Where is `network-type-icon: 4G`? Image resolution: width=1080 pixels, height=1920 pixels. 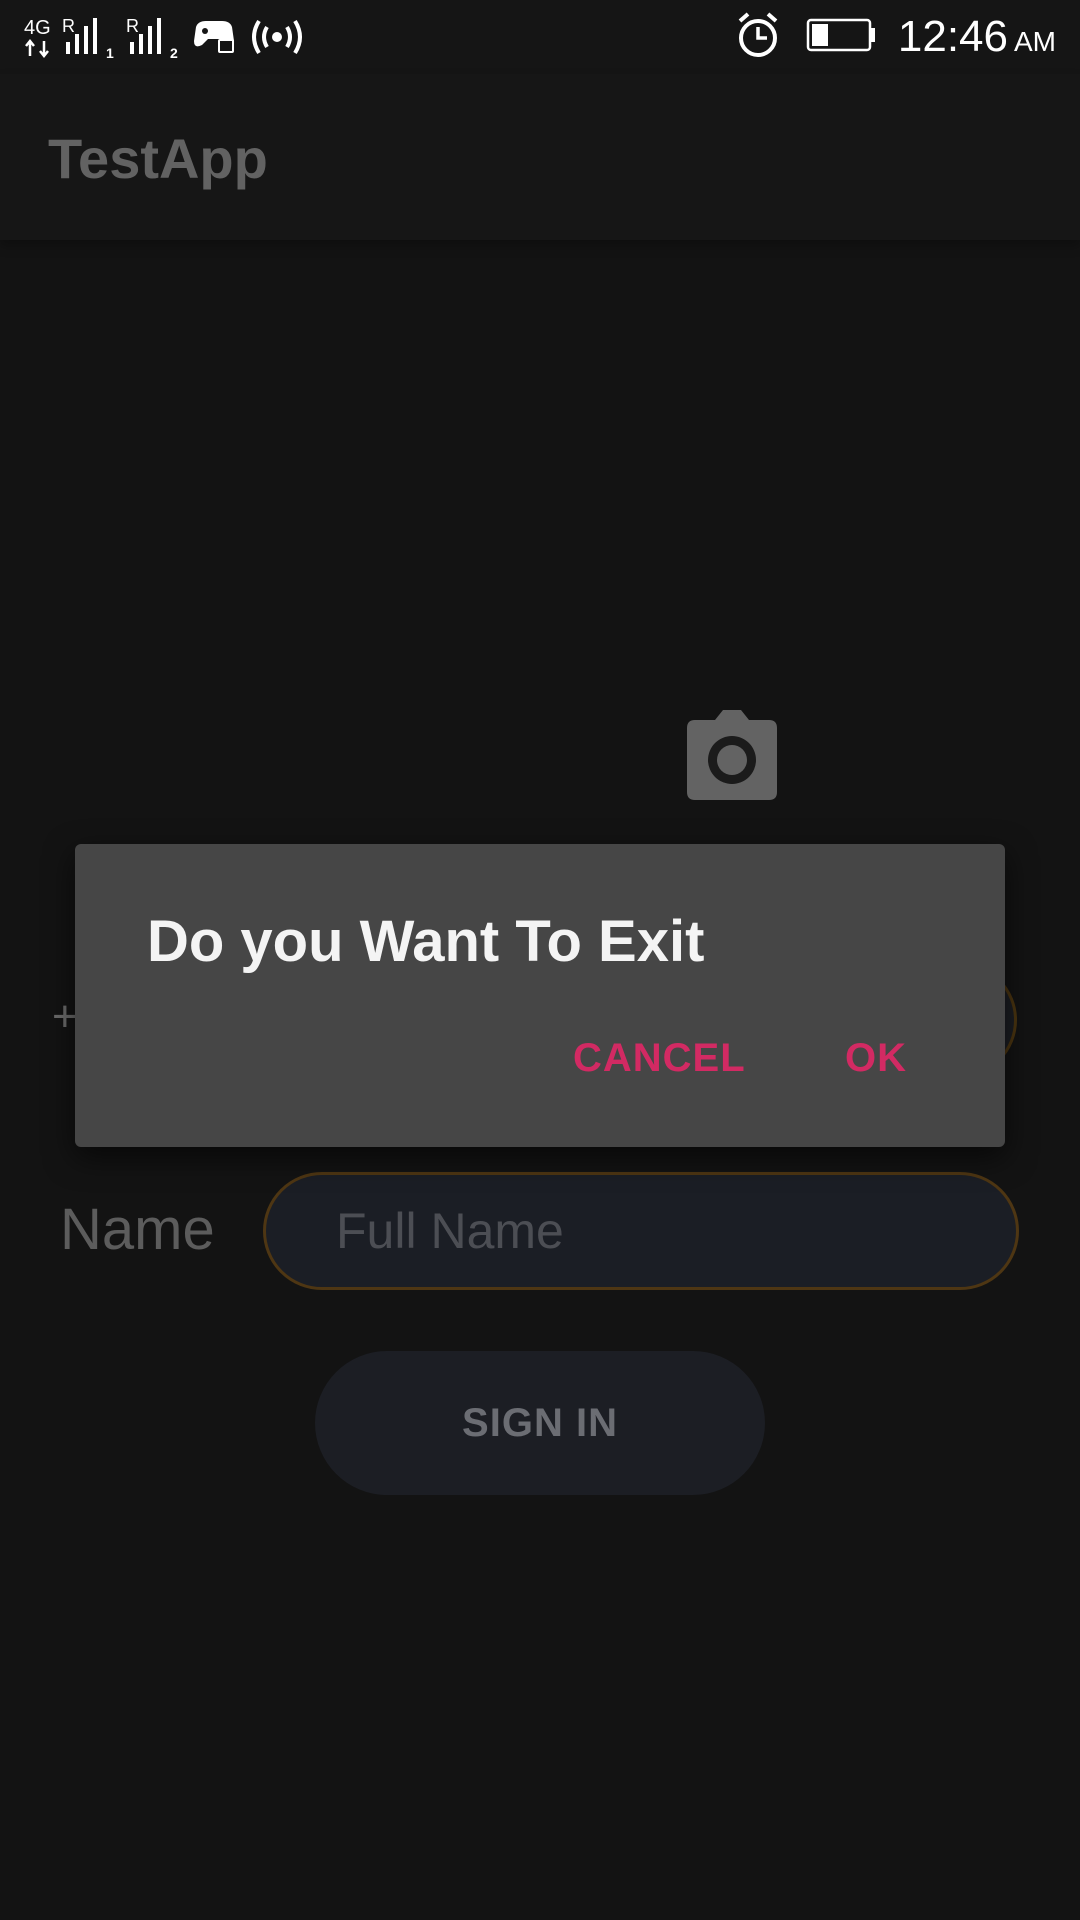 network-type-icon: 4G is located at coordinates (41, 37).